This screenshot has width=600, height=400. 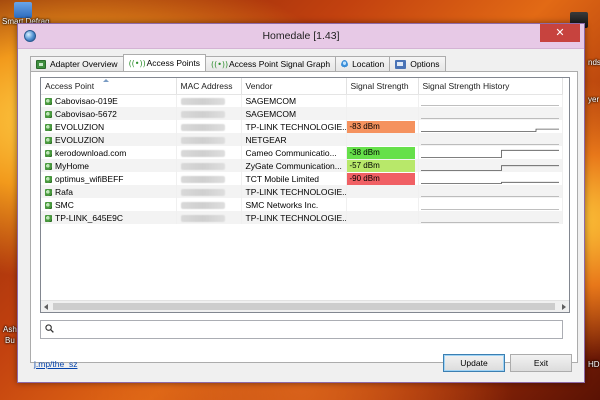 I want to click on cell-vendor: NETGEAR, so click(x=294, y=139).